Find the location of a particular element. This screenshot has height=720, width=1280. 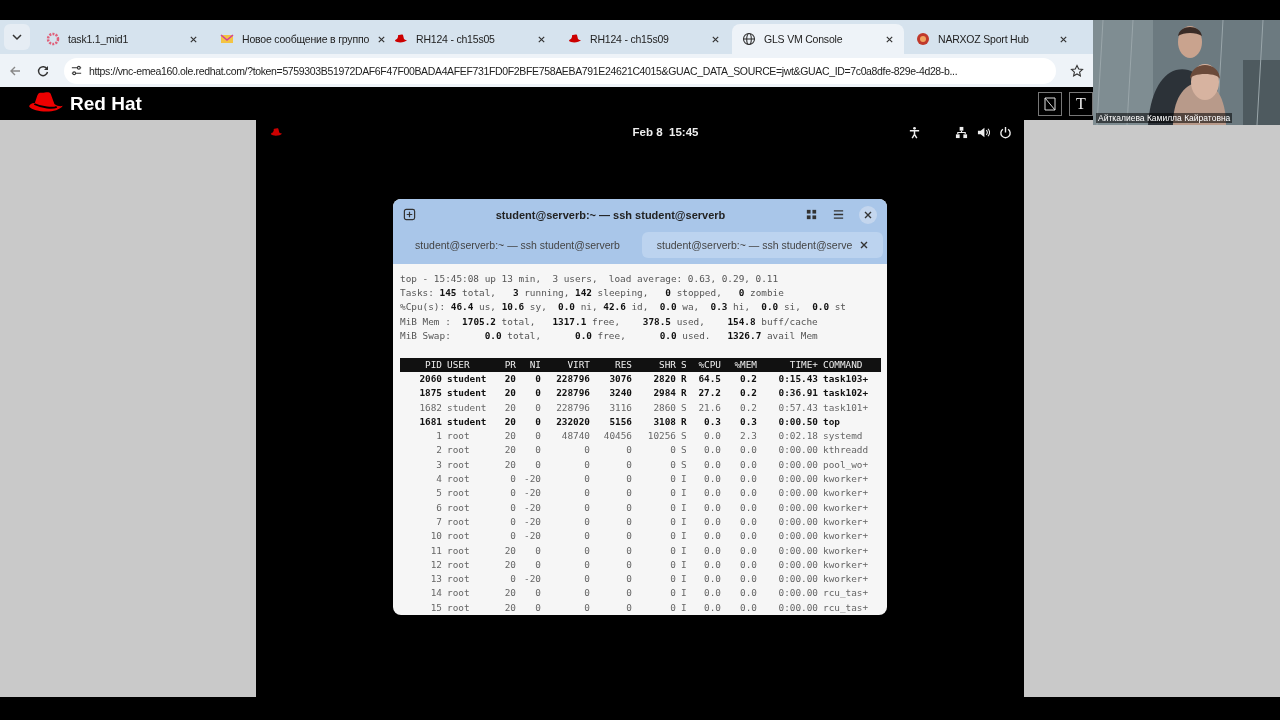

table-cell-text: 14 is located at coordinates (435, 593).